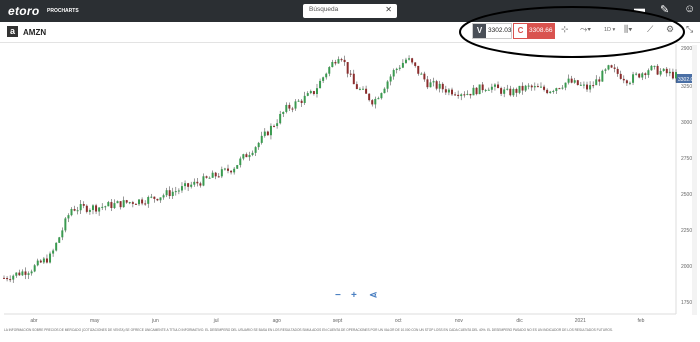 The height and width of the screenshot is (342, 700). I want to click on instrument-bar: a AMZN V 3302.03 C 3308.66, so click(350, 32).